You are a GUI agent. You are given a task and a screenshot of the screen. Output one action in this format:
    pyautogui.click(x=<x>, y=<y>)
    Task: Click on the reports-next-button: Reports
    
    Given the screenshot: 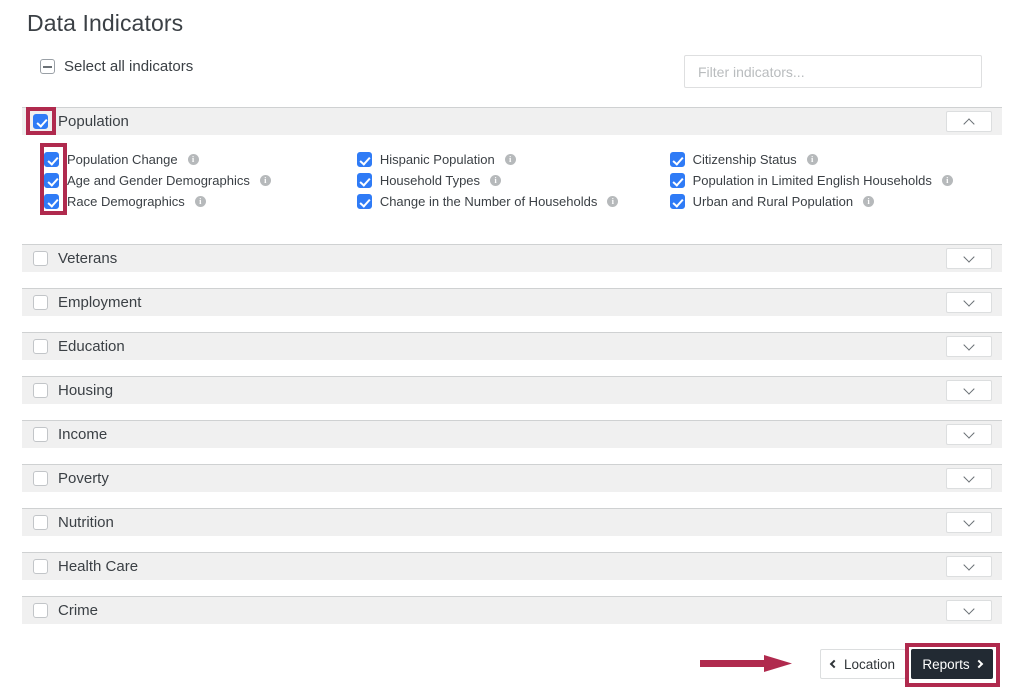 What is the action you would take?
    pyautogui.click(x=952, y=664)
    